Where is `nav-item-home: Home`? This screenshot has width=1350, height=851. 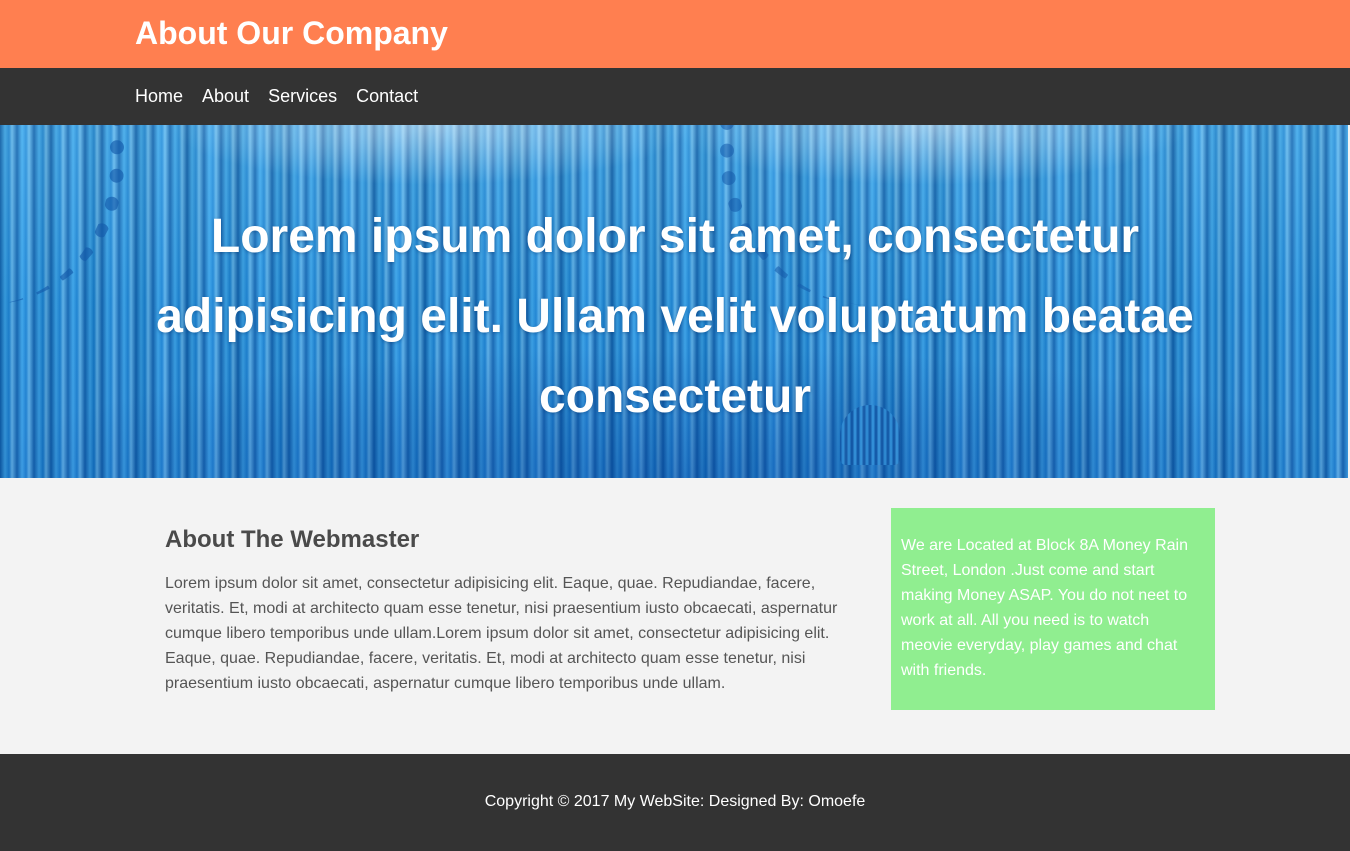 nav-item-home: Home is located at coordinates (168, 96).